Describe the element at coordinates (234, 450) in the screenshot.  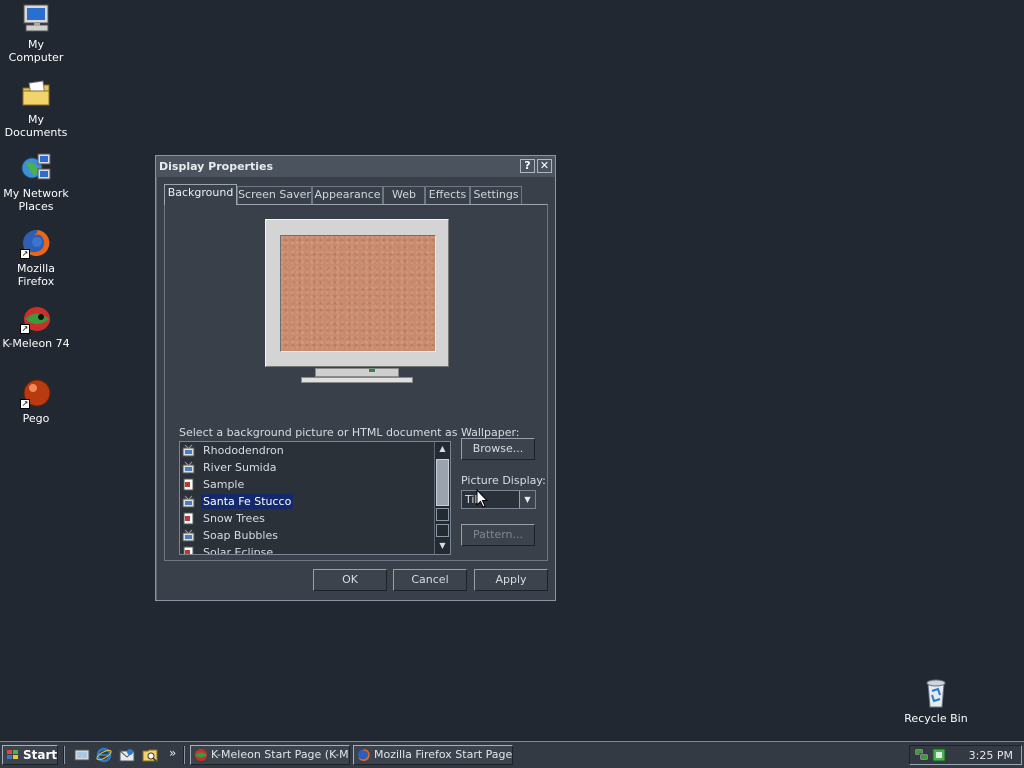
I see `list-item: Rhododendron` at that location.